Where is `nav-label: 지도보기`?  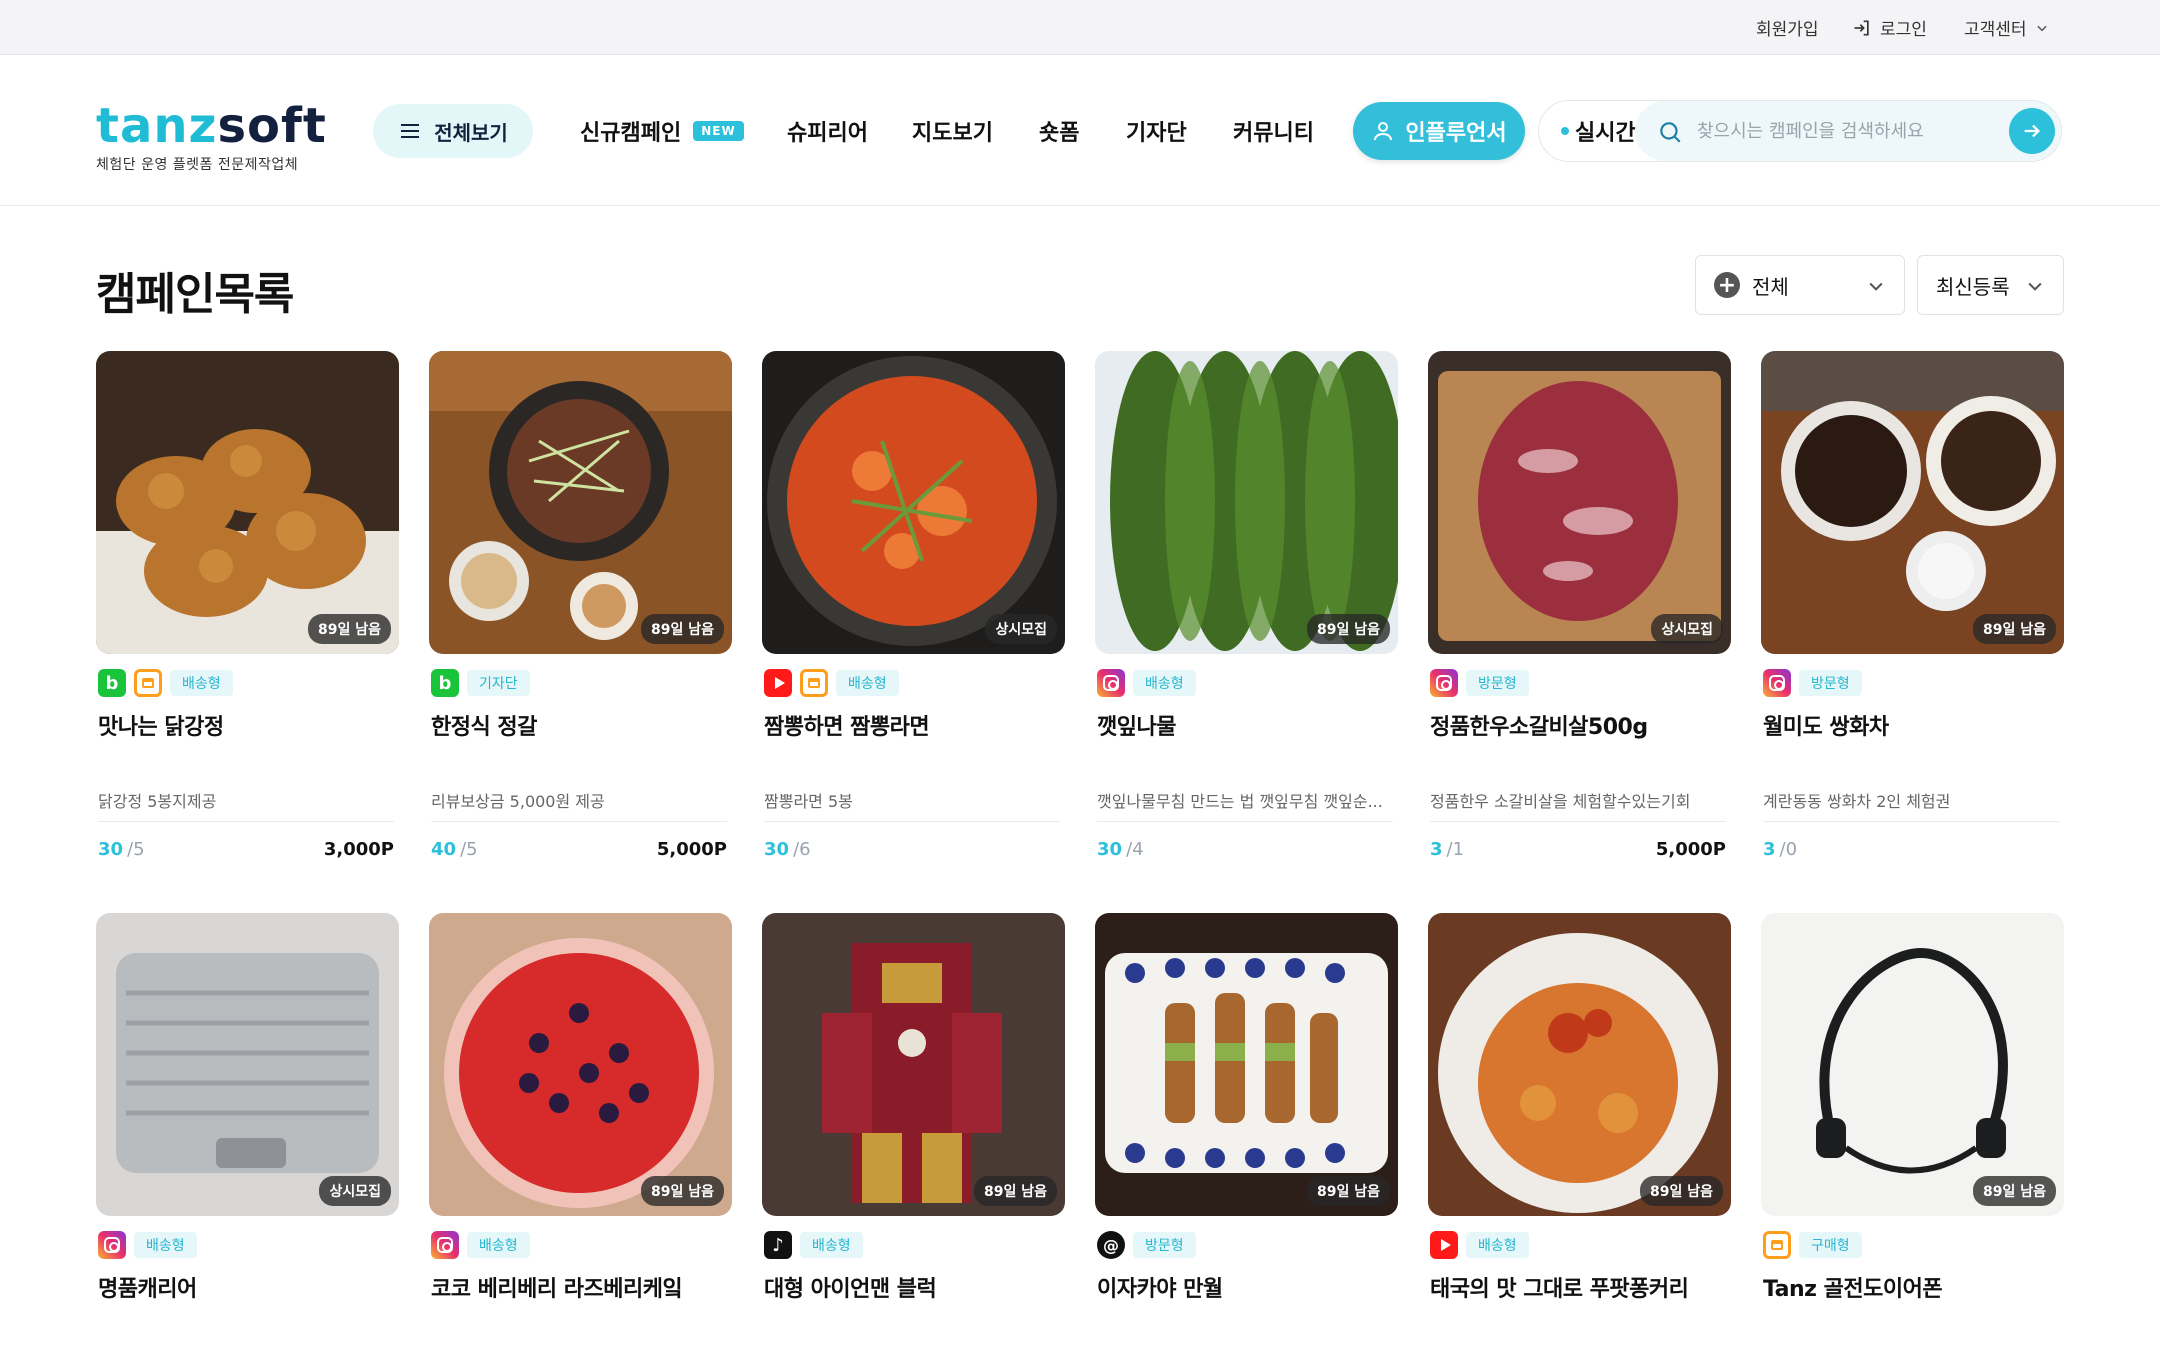
nav-label: 지도보기 is located at coordinates (952, 133).